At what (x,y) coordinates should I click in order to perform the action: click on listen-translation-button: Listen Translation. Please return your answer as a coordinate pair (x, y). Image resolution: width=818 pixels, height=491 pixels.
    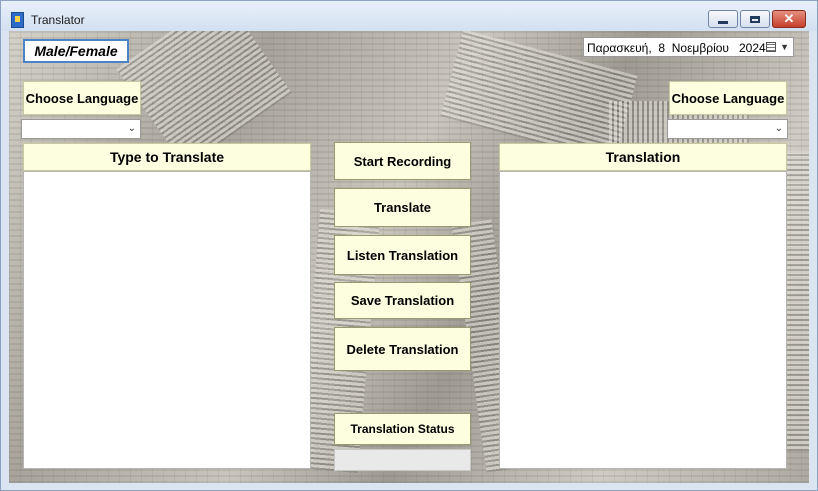
    Looking at the image, I should click on (402, 255).